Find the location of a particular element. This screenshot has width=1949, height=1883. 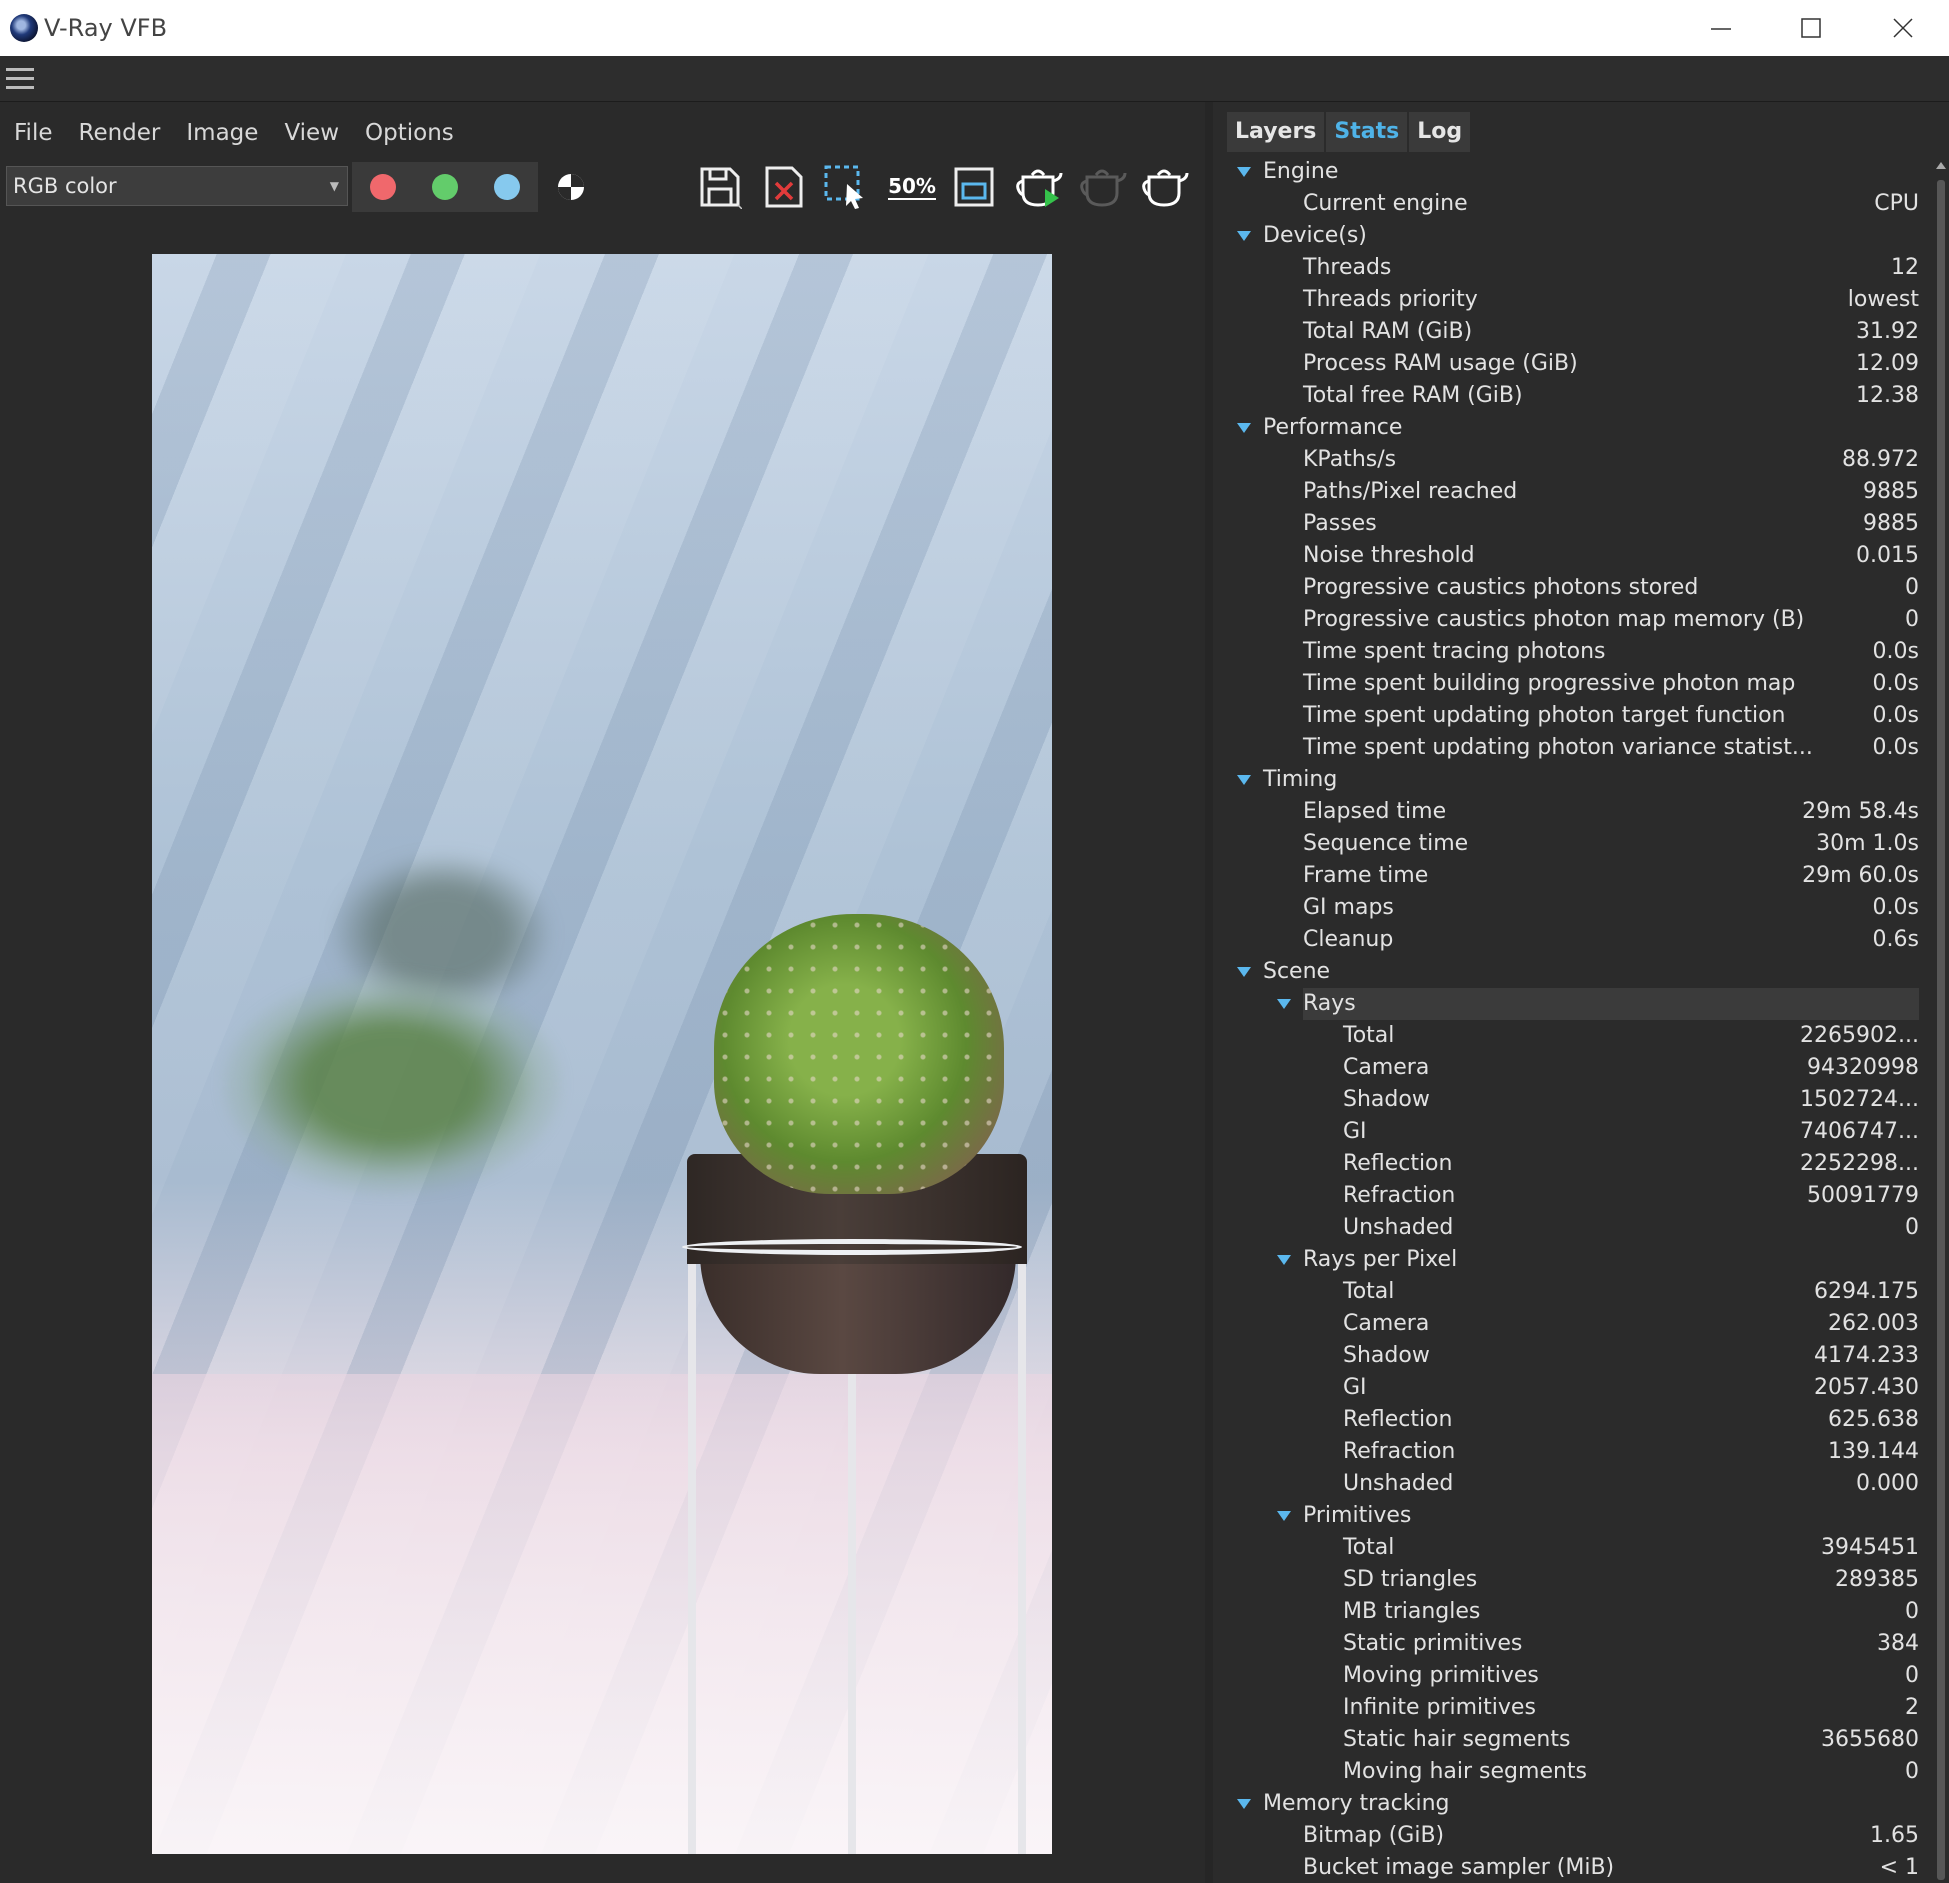

stats-row: Refraction 139.144 is located at coordinates (1576, 1452).